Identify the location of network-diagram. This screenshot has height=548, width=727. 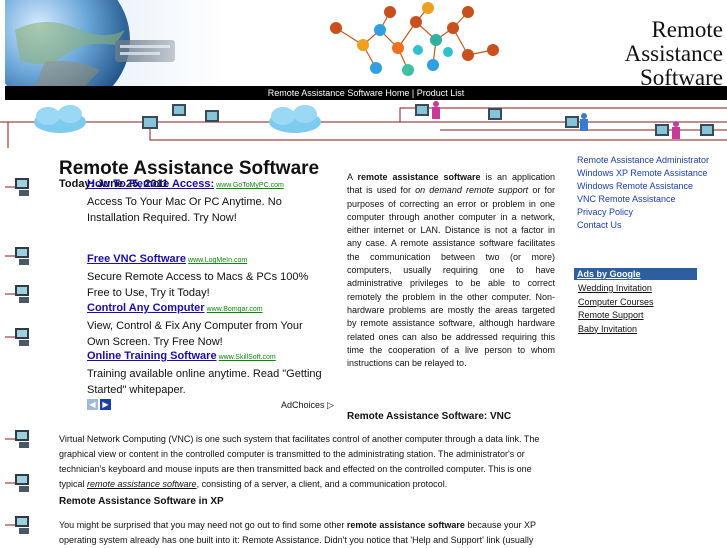
(363, 124).